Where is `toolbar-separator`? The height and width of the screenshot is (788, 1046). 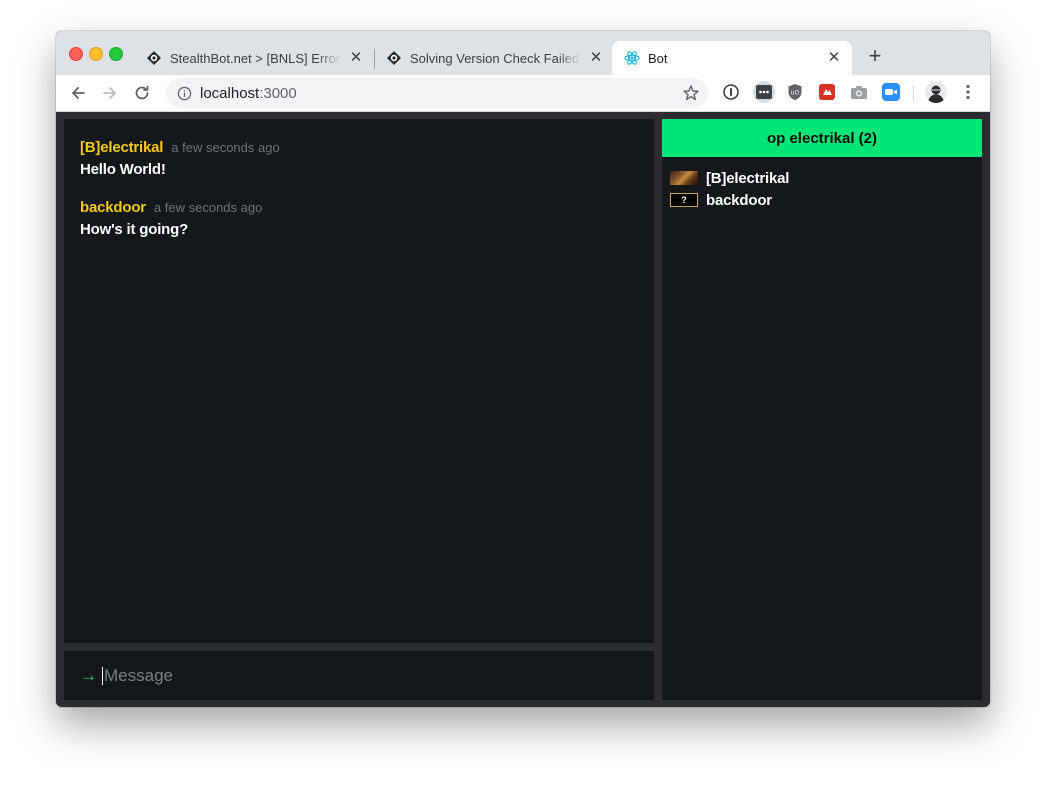
toolbar-separator is located at coordinates (913, 93).